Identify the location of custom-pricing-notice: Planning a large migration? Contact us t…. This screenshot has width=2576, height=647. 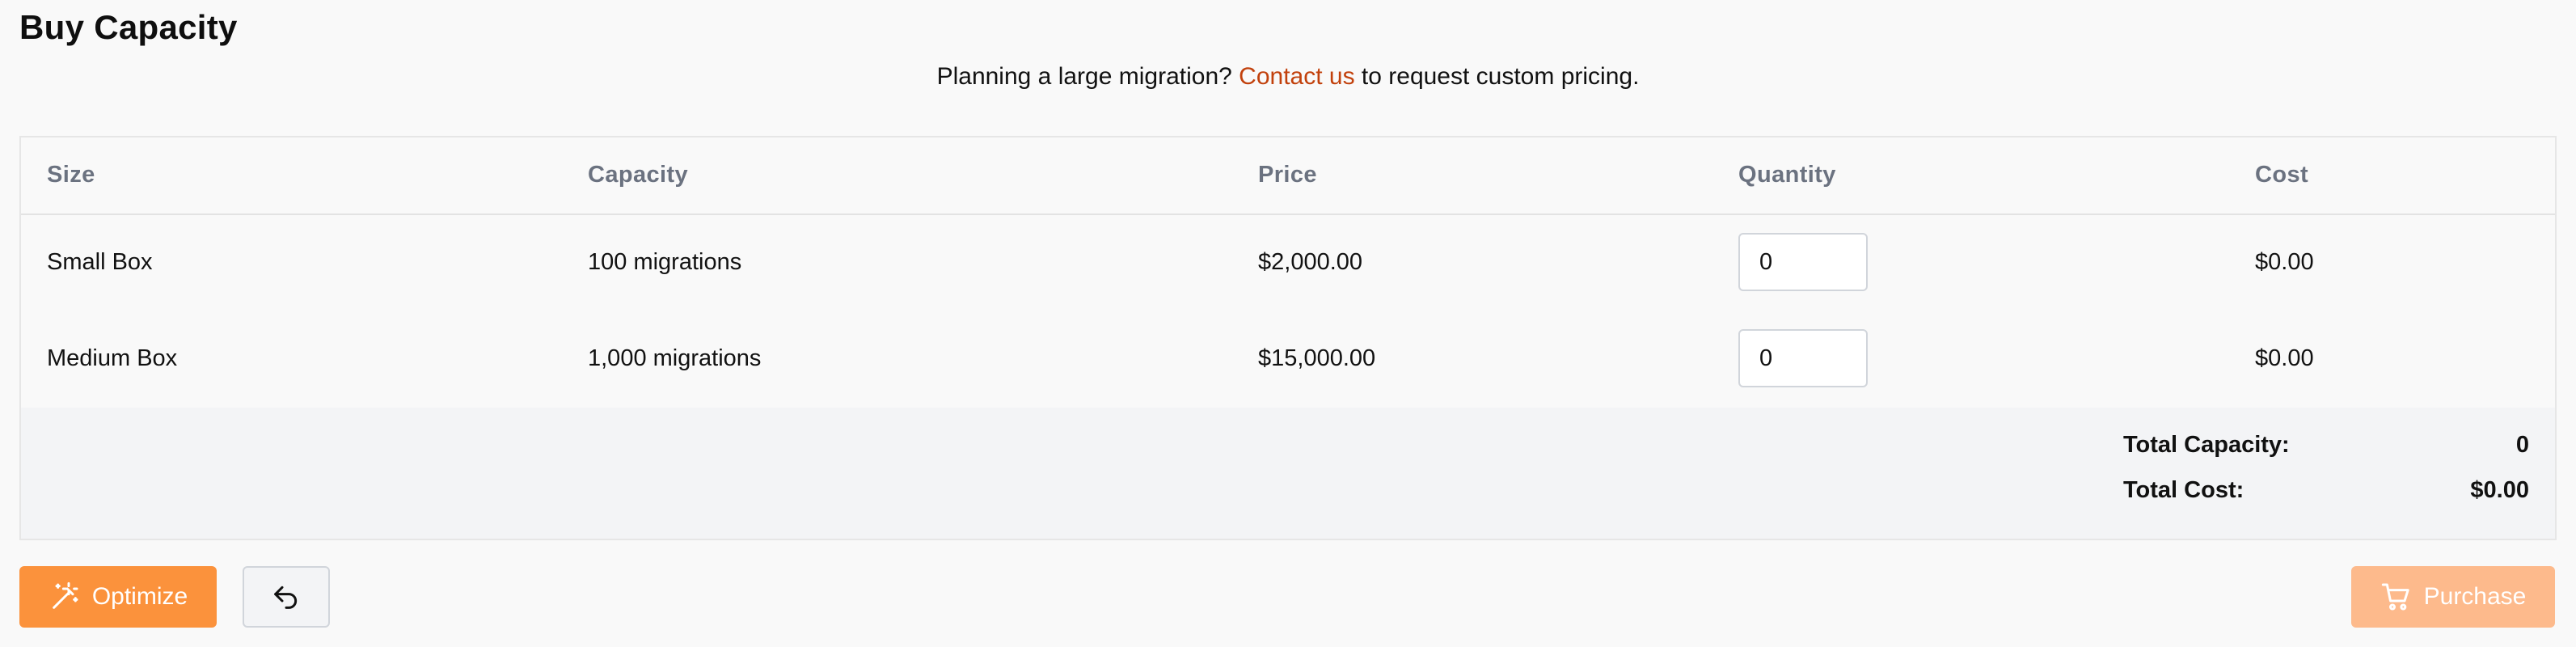
(1288, 77).